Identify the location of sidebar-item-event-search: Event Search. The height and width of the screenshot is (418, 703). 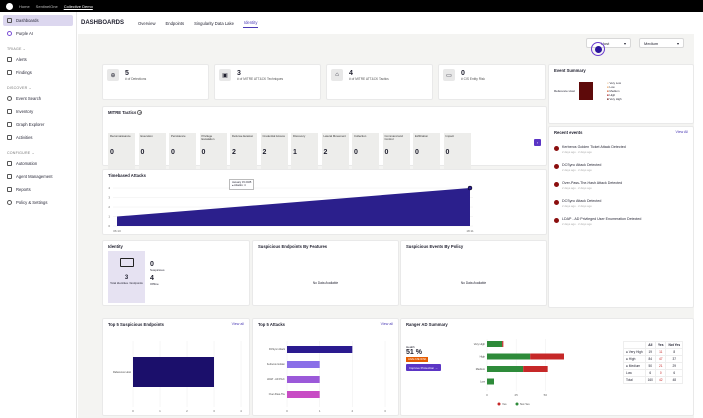
(38, 98).